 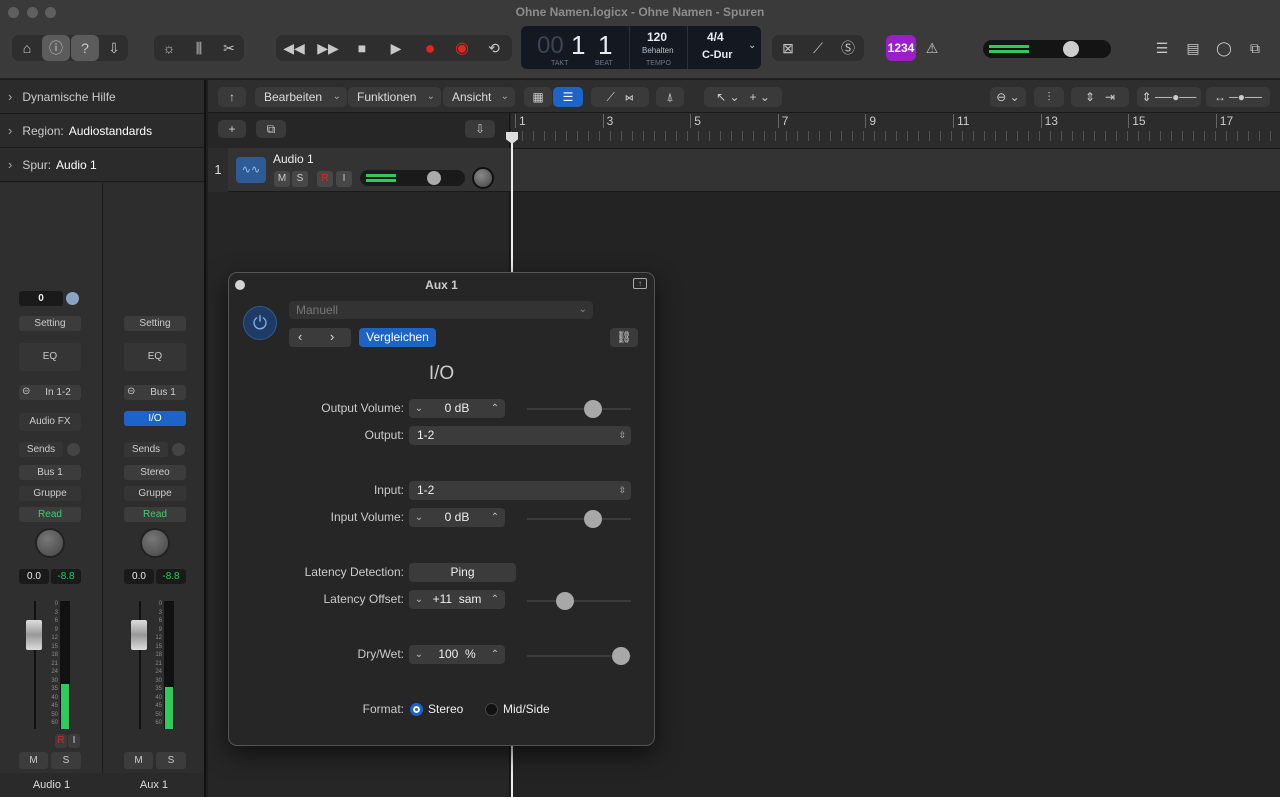 I want to click on input-monitor-button: I, so click(x=74, y=741).